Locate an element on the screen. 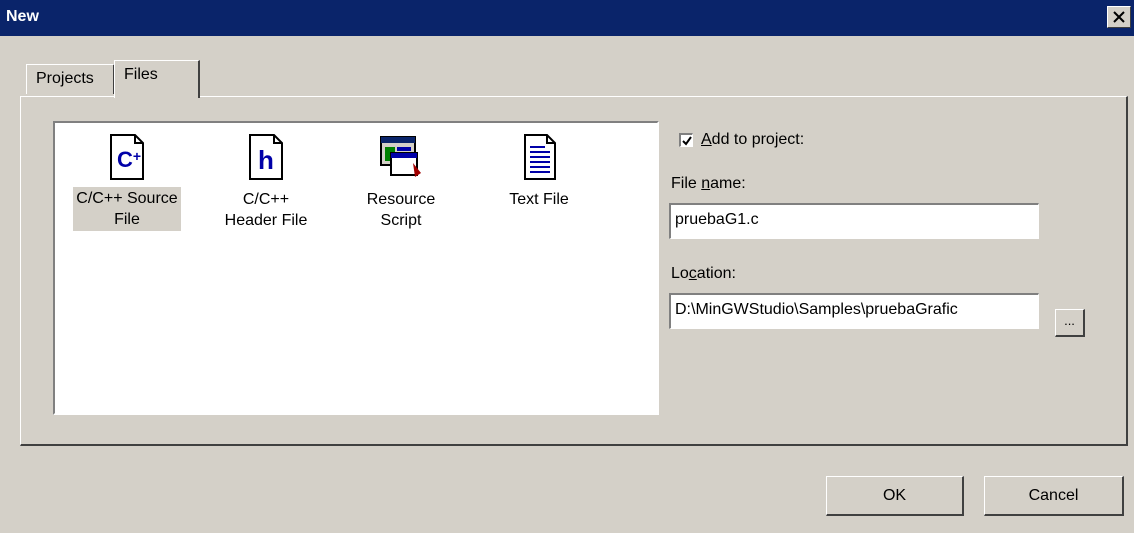  tab-files-label: Files is located at coordinates (141, 74).